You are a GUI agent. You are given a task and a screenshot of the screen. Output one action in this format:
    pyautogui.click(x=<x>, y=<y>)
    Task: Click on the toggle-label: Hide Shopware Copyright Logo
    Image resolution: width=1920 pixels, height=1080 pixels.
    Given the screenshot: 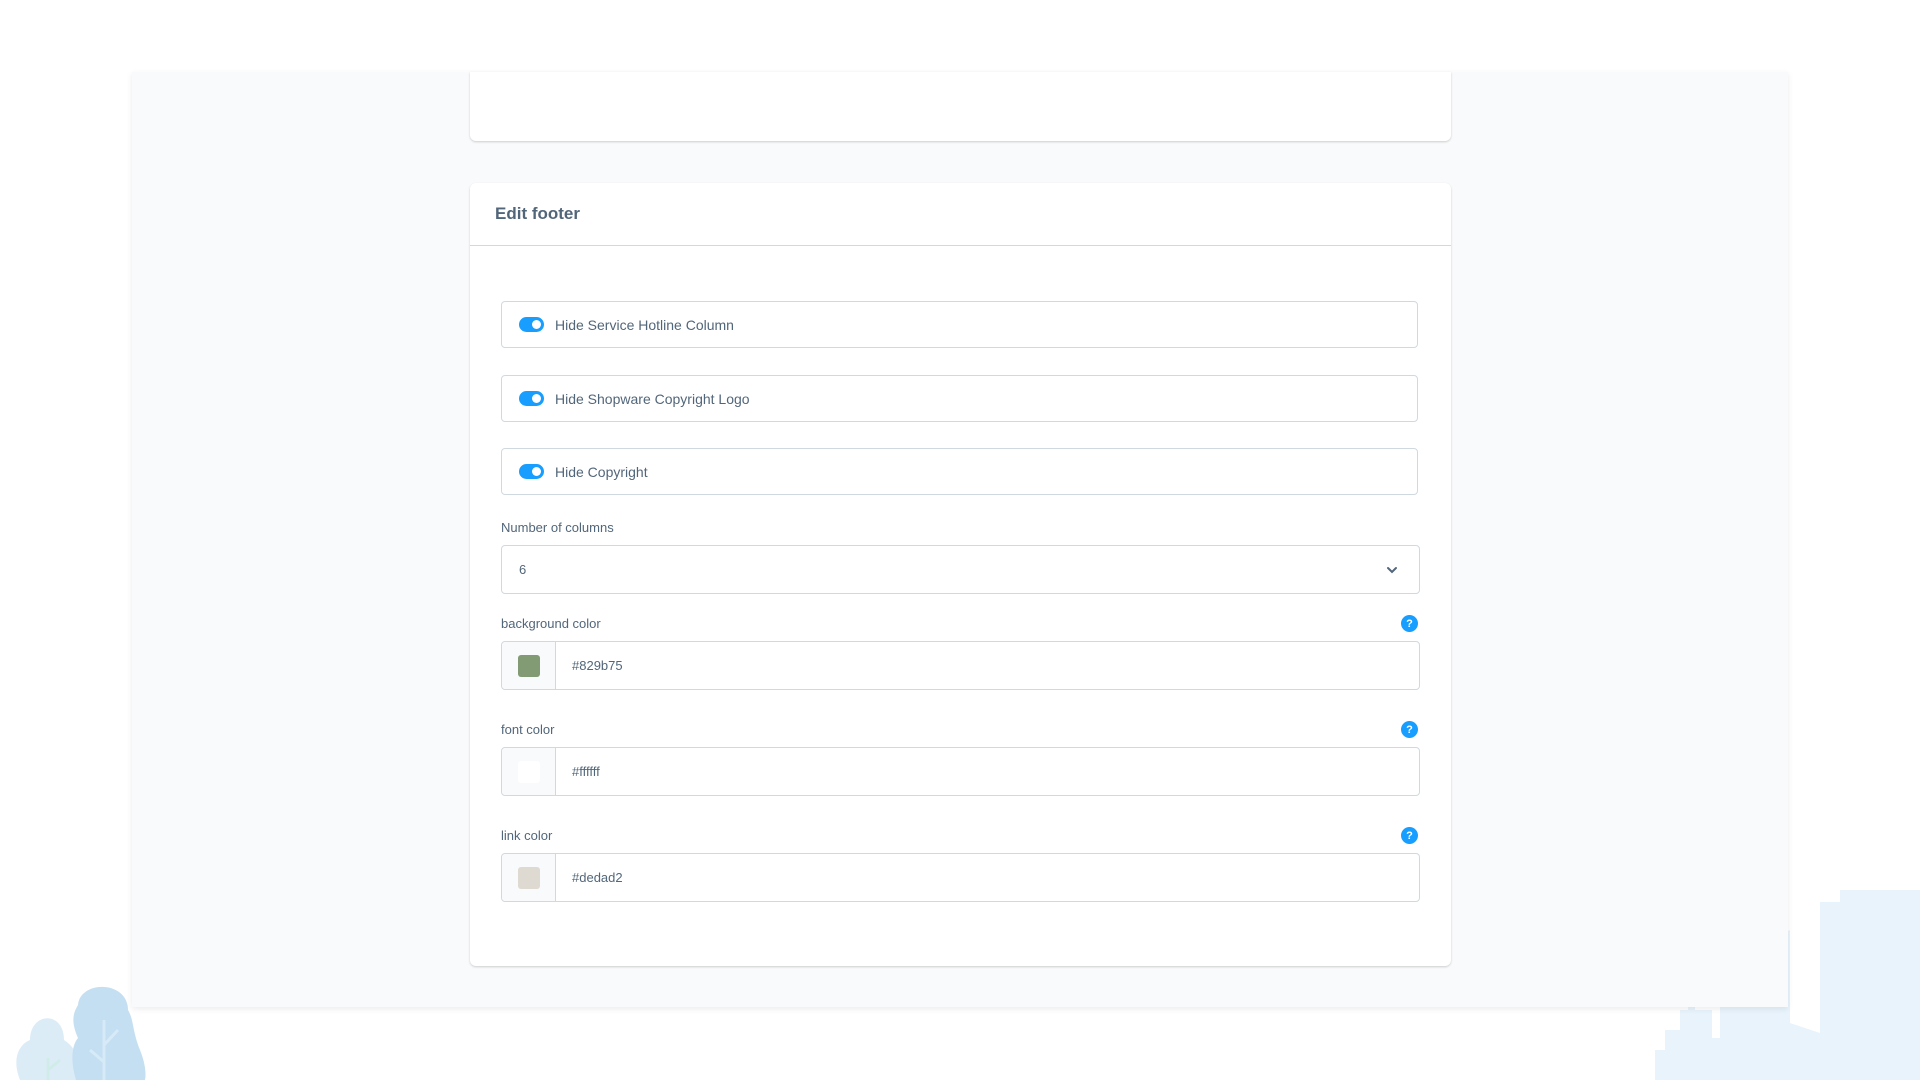 What is the action you would take?
    pyautogui.click(x=652, y=398)
    